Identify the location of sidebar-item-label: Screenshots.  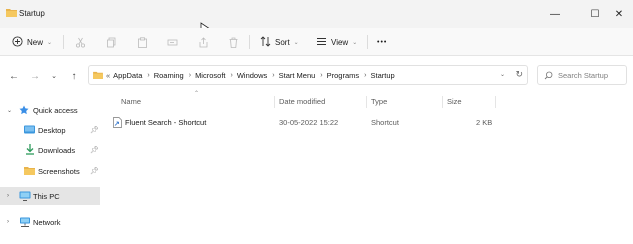
(59, 171).